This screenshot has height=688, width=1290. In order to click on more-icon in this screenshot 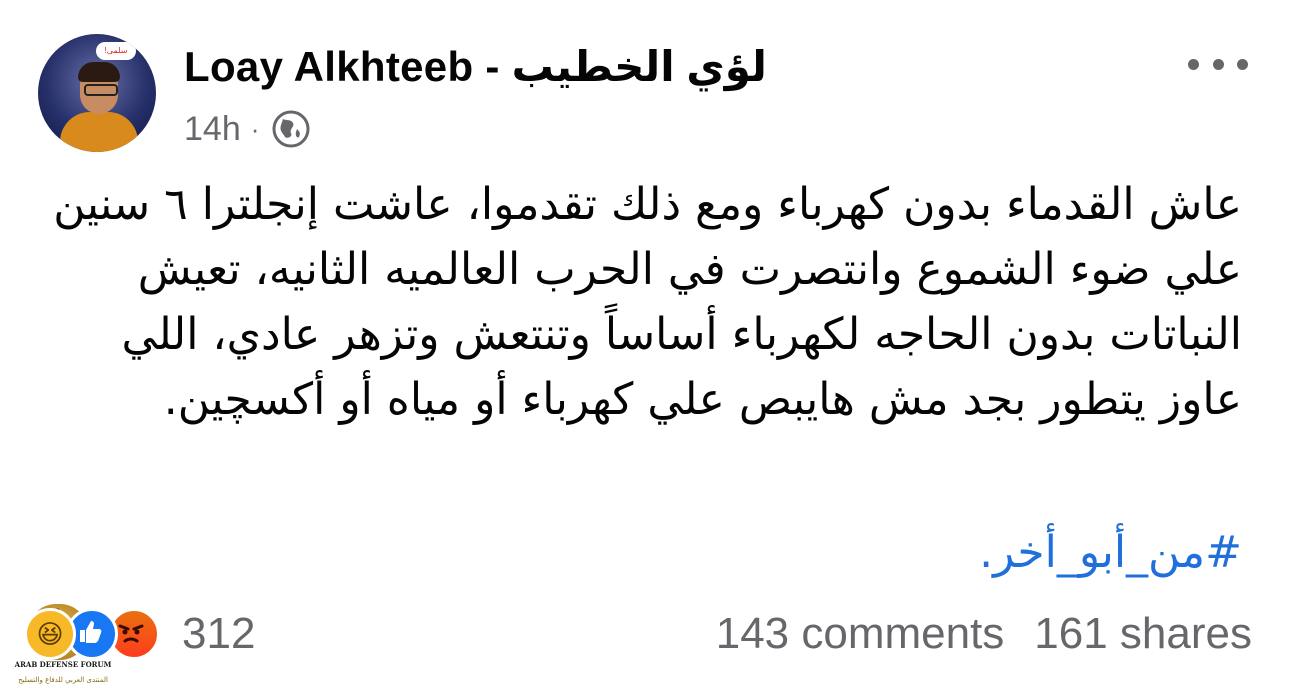, I will do `click(1218, 64)`.